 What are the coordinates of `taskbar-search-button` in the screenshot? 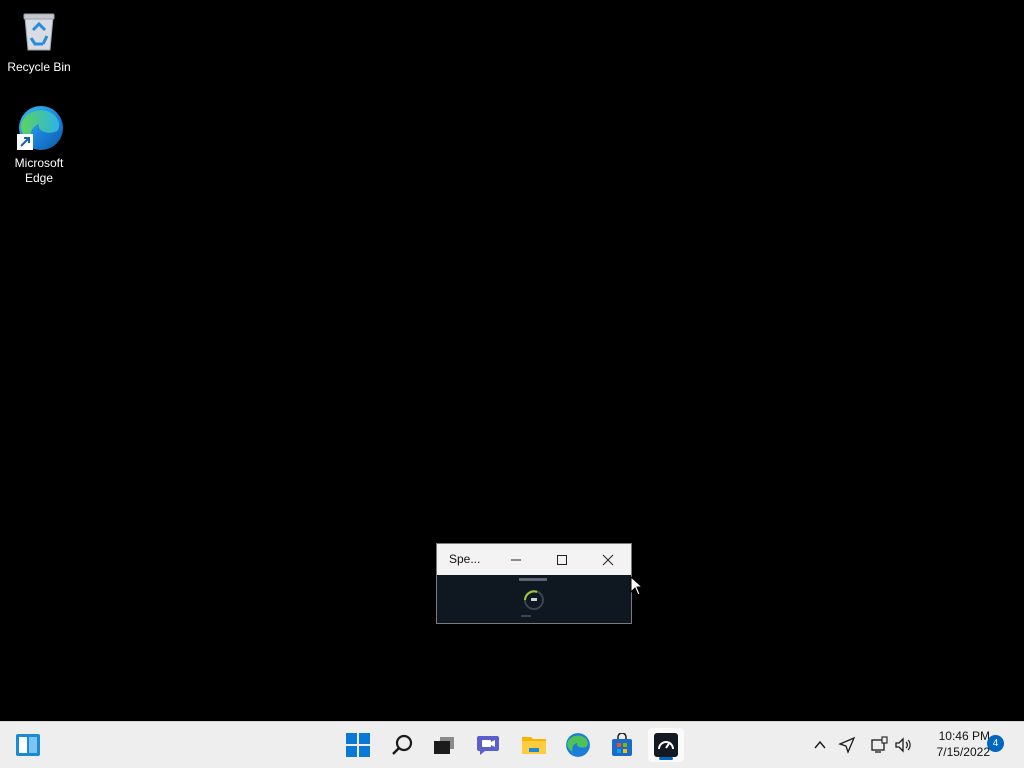 It's located at (402, 745).